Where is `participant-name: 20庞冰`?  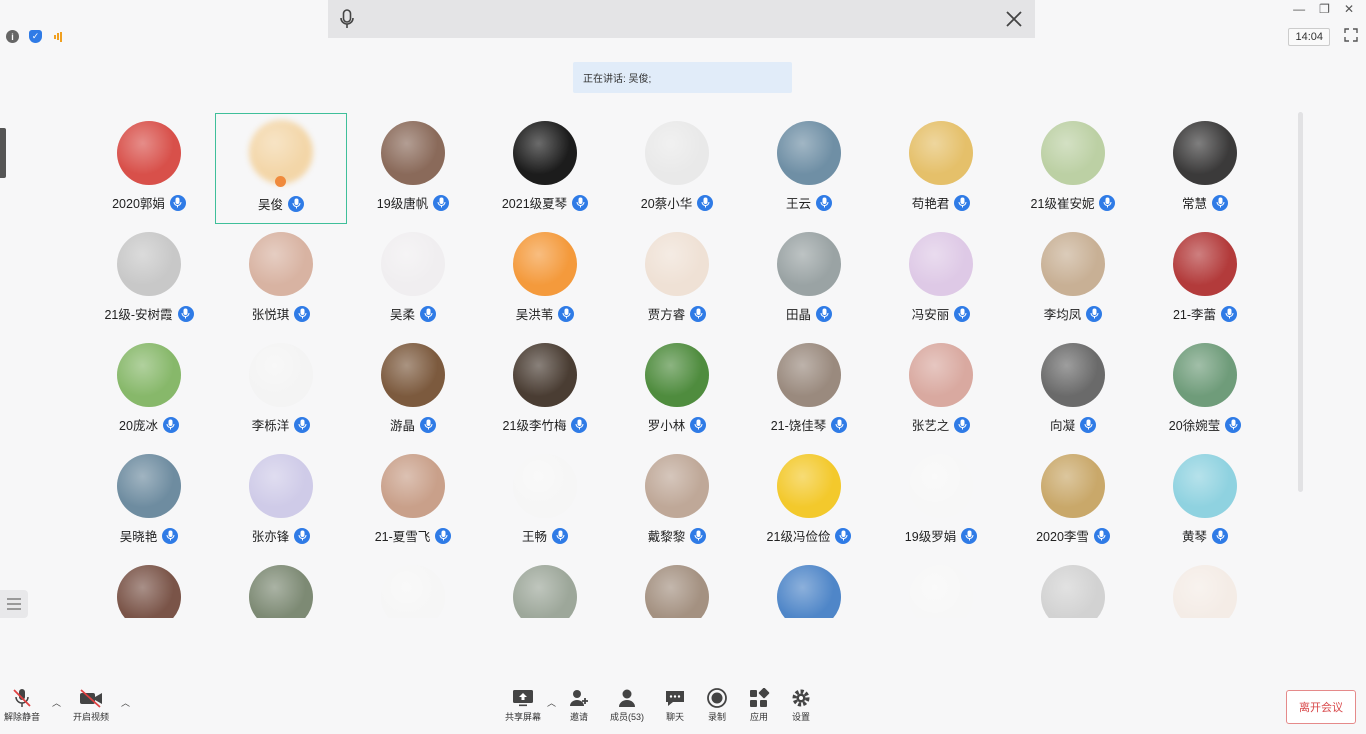 participant-name: 20庞冰 is located at coordinates (138, 426).